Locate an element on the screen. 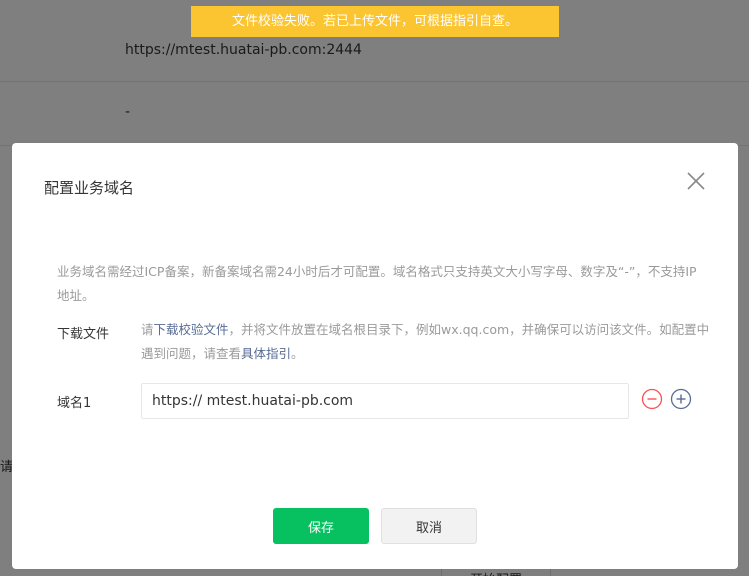 This screenshot has height=576, width=749. domain-label: 域名1 is located at coordinates (74, 403).